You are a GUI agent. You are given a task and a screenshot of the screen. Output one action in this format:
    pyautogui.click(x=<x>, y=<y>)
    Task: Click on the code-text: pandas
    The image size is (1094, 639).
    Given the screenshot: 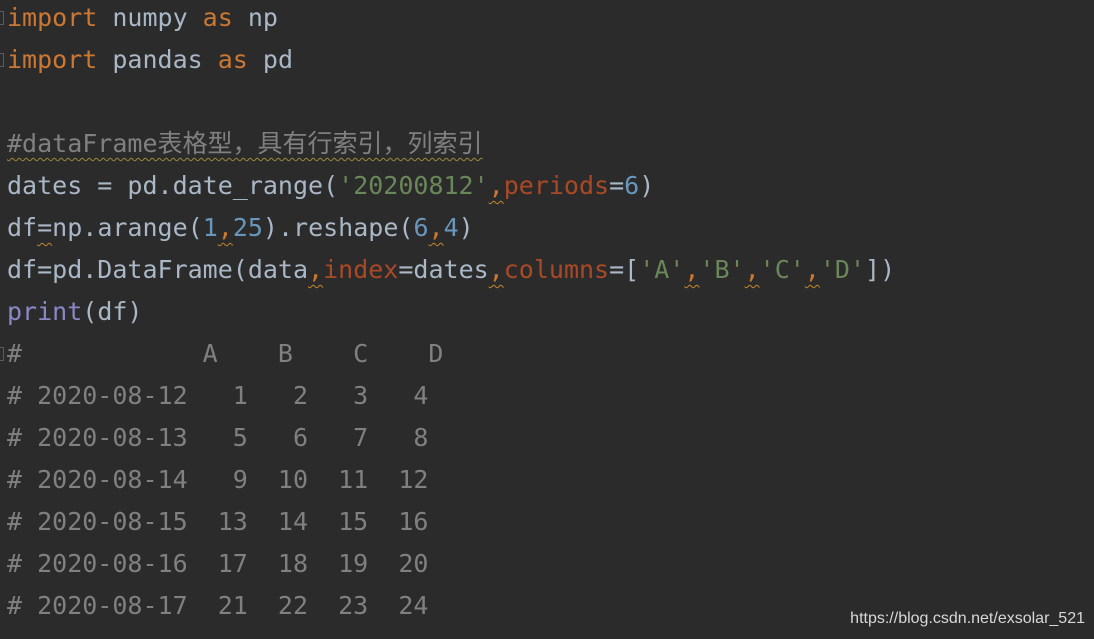 What is the action you would take?
    pyautogui.click(x=157, y=59)
    